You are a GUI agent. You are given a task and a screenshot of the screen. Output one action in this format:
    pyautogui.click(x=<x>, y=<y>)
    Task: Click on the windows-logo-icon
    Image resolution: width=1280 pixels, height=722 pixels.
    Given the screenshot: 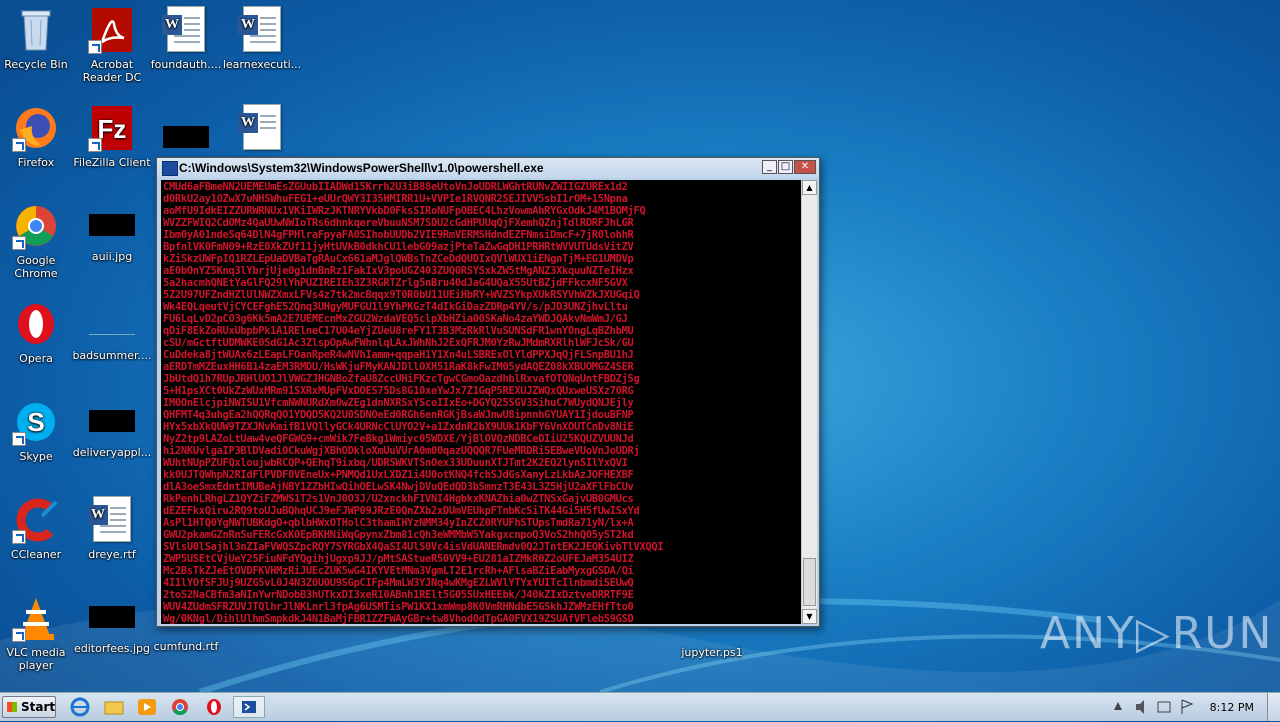 What is the action you would take?
    pyautogui.click(x=12, y=707)
    